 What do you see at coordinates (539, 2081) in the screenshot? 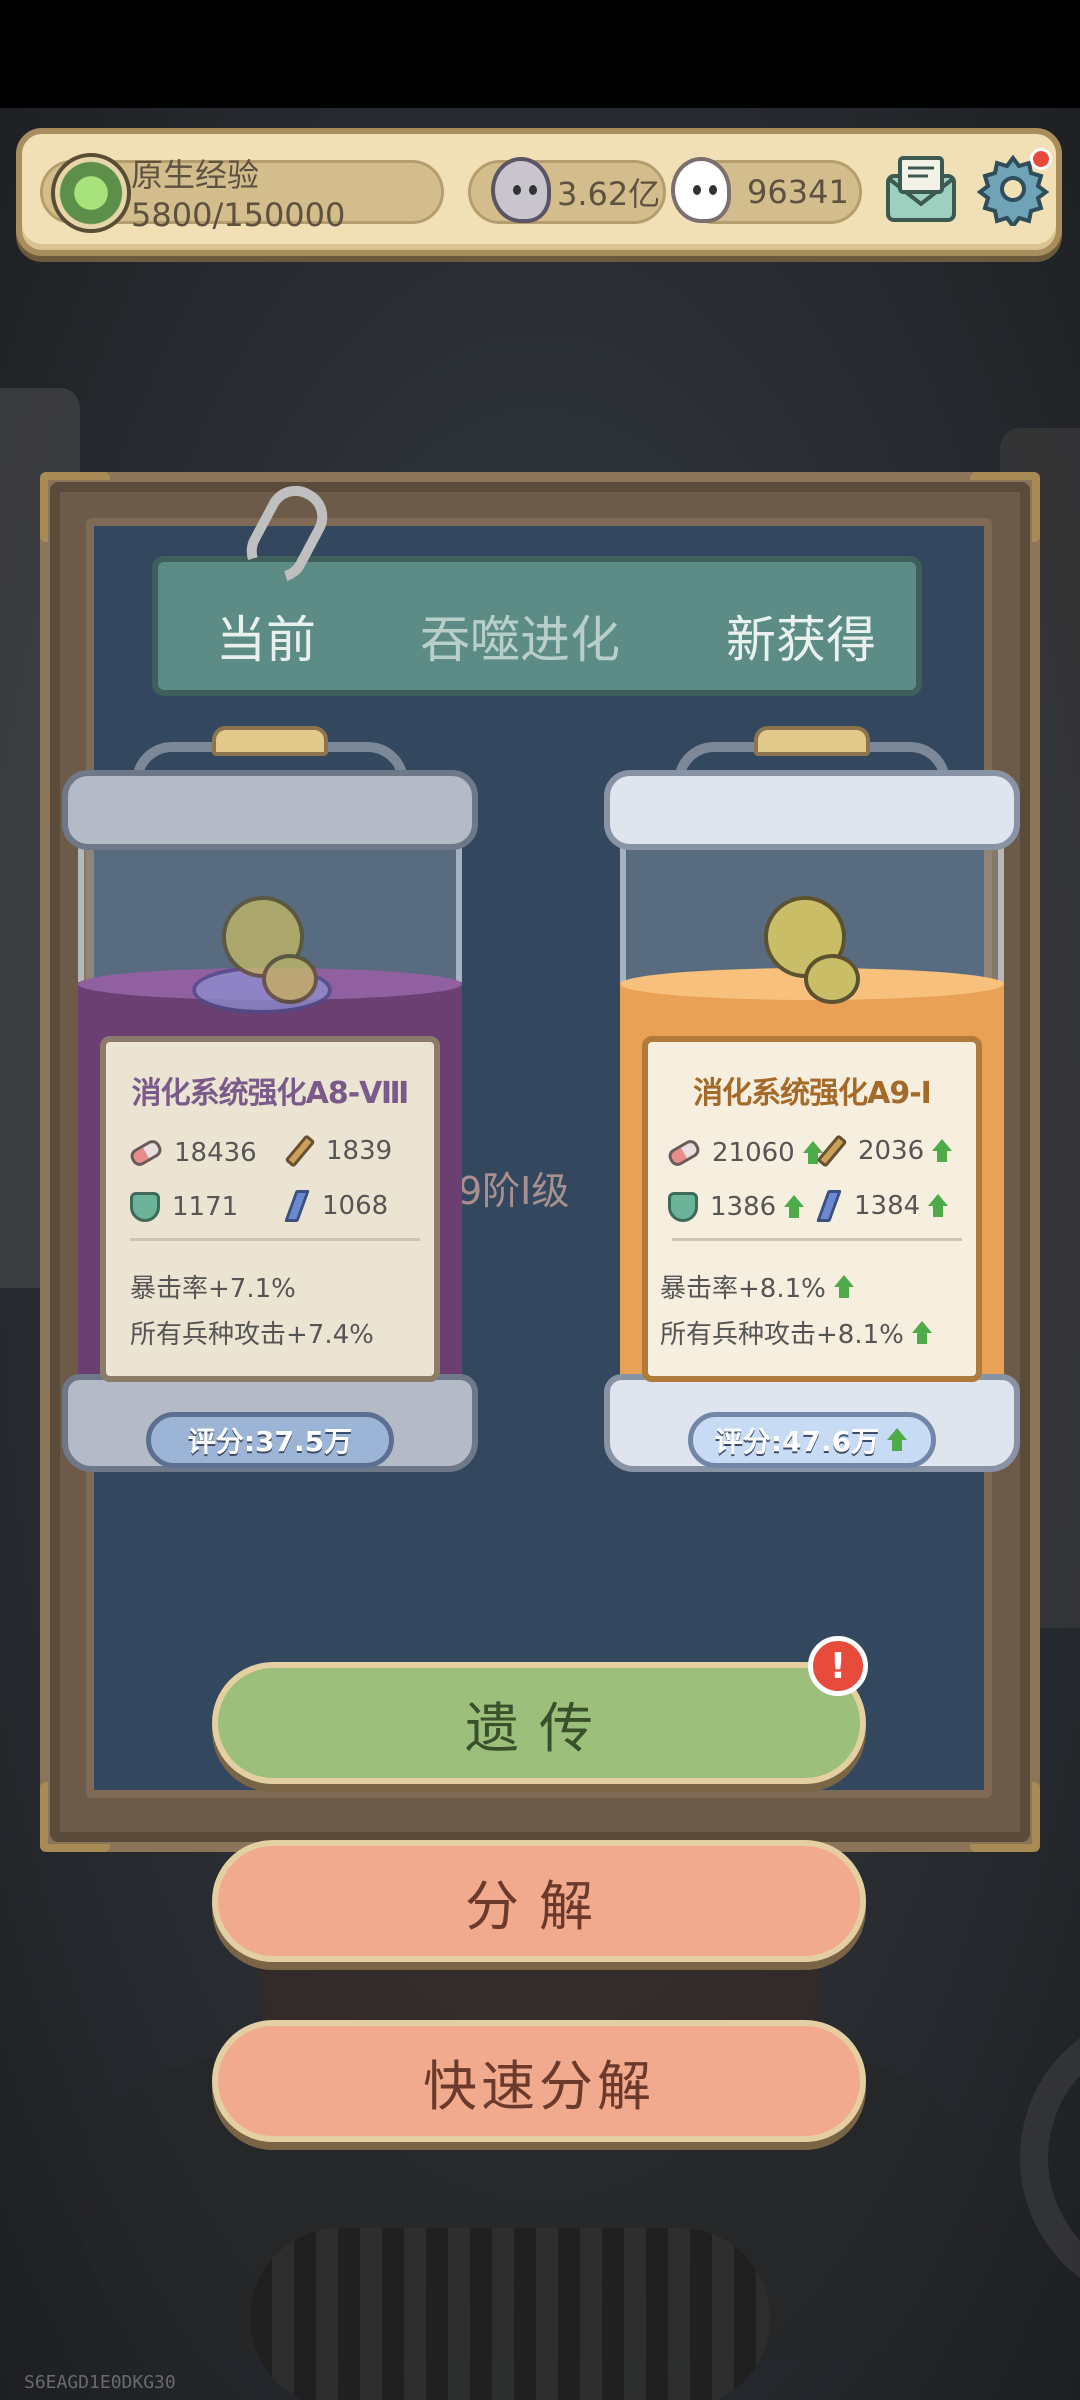
I see `quick-decompose-button: 快速分解` at bounding box center [539, 2081].